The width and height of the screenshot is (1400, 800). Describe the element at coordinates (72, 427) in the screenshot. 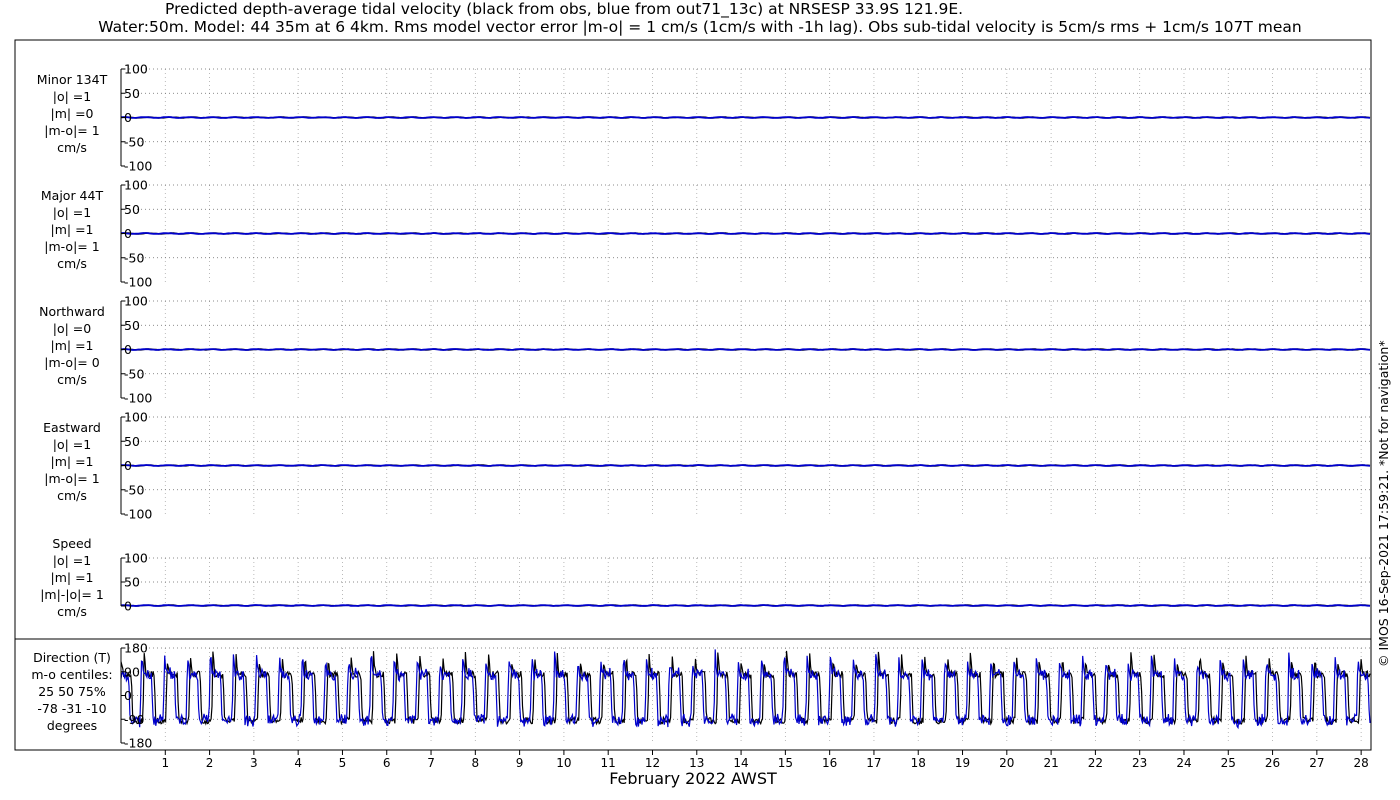

I see `panel-label-eastward: Eastward` at that location.